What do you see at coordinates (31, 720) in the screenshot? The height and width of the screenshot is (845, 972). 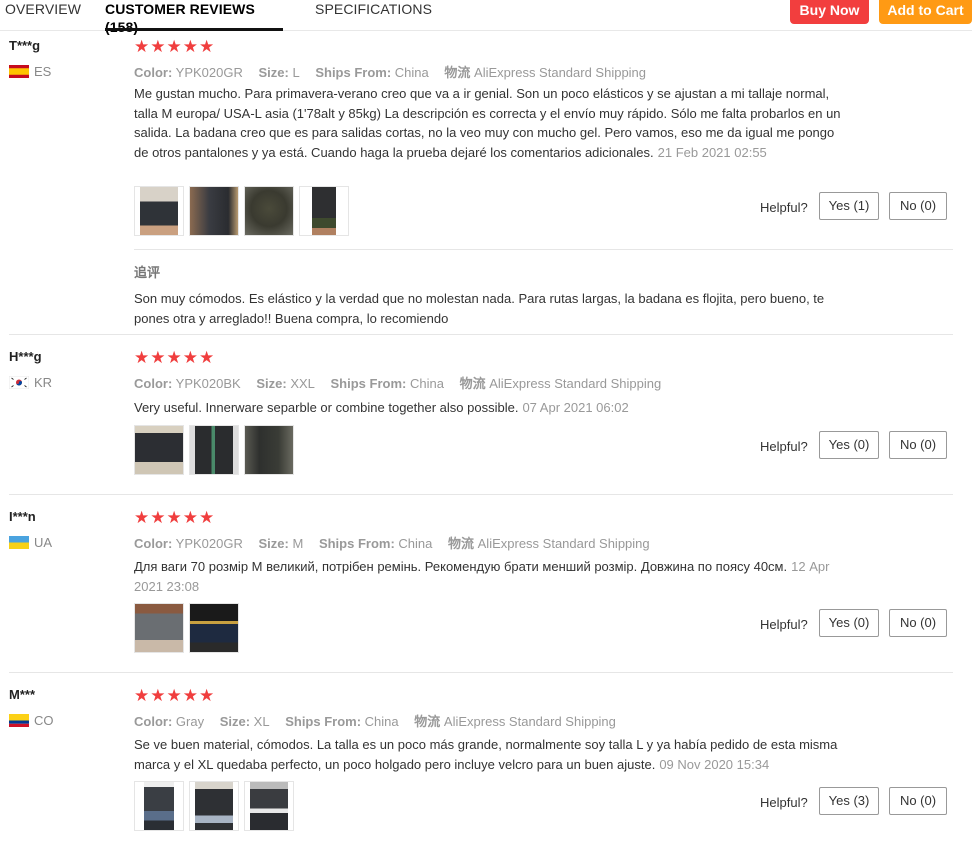 I see `reviewer-country: CO` at bounding box center [31, 720].